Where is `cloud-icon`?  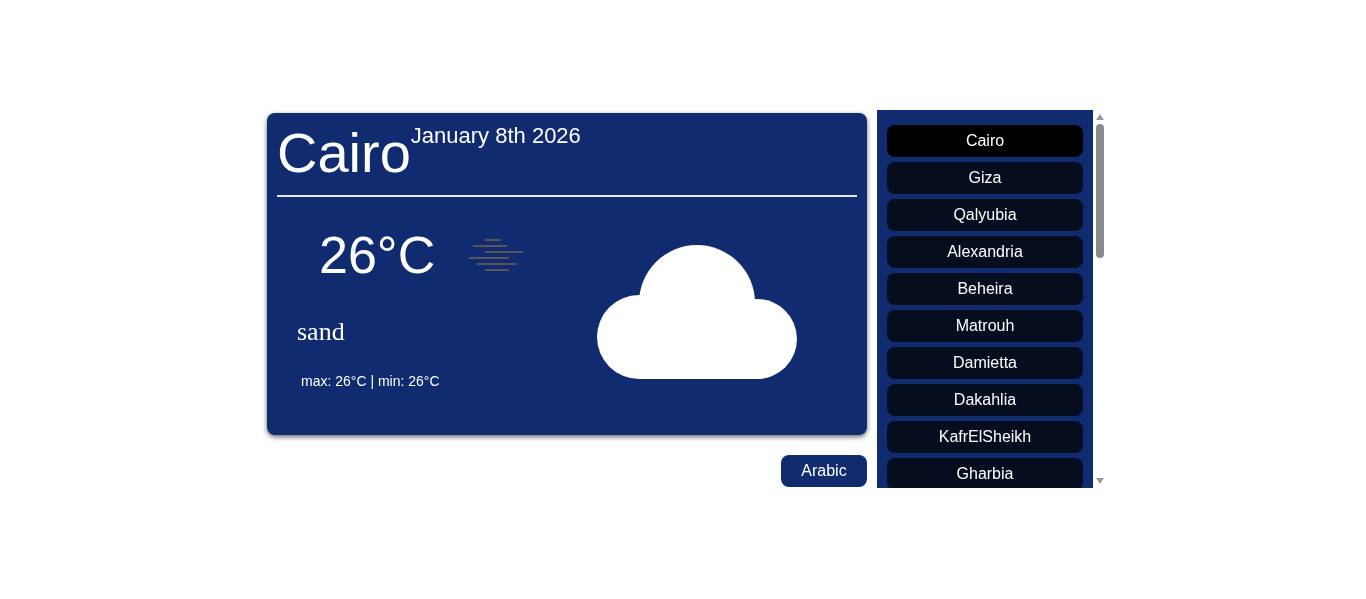 cloud-icon is located at coordinates (698, 311).